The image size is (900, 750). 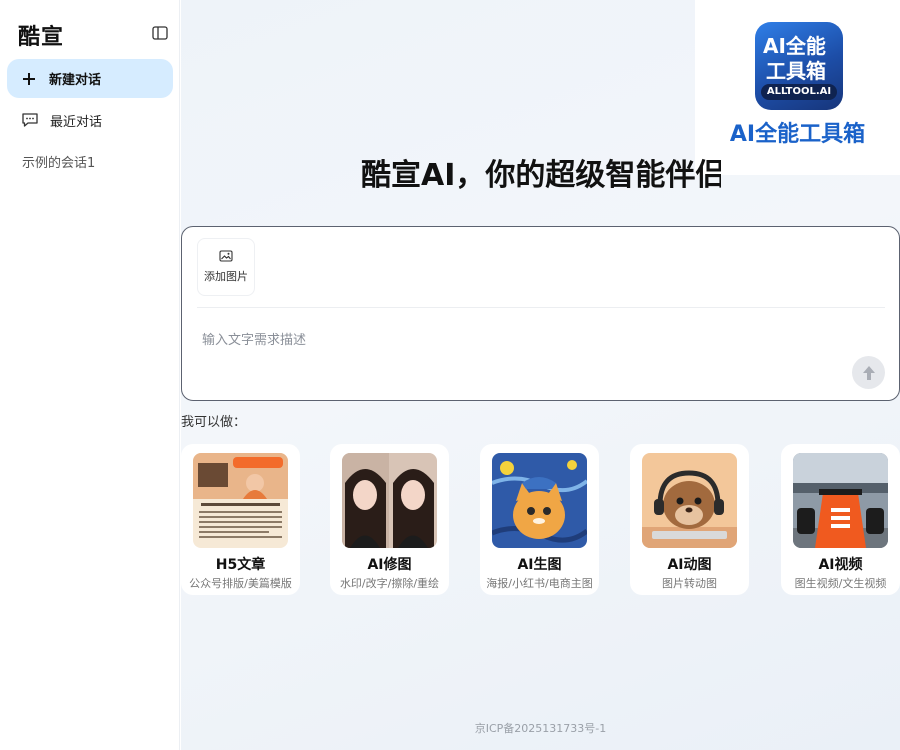 What do you see at coordinates (389, 583) in the screenshot?
I see `card-subtitle: 水印/改字/擦除/重绘` at bounding box center [389, 583].